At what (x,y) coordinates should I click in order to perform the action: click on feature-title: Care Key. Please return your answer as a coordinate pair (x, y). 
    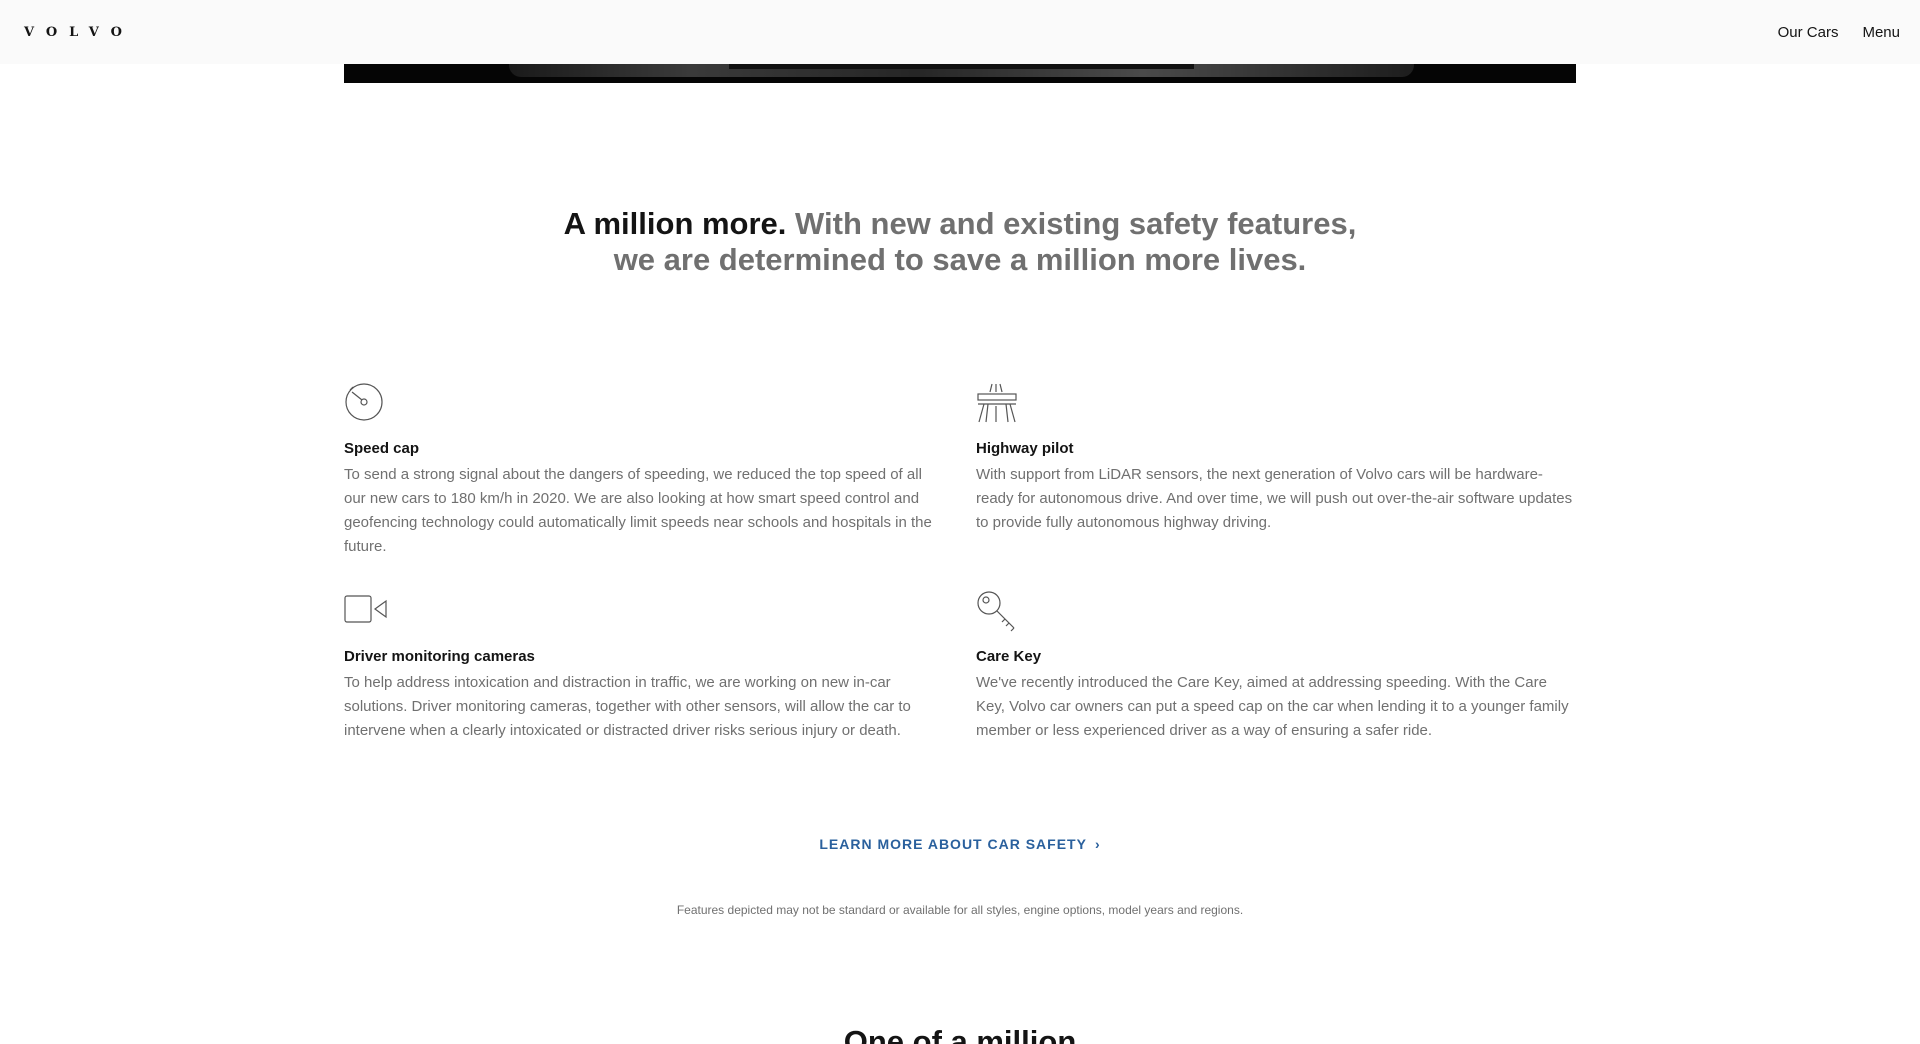
    Looking at the image, I should click on (1009, 656).